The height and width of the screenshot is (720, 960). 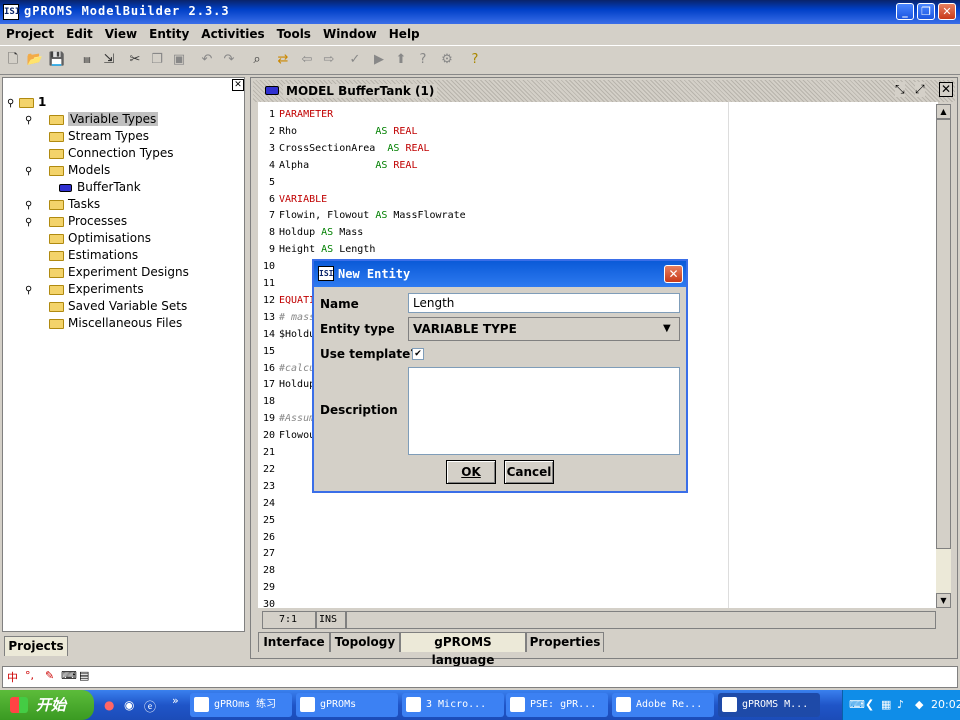 What do you see at coordinates (447, 60) in the screenshot?
I see `run-debug-icon: ⚙` at bounding box center [447, 60].